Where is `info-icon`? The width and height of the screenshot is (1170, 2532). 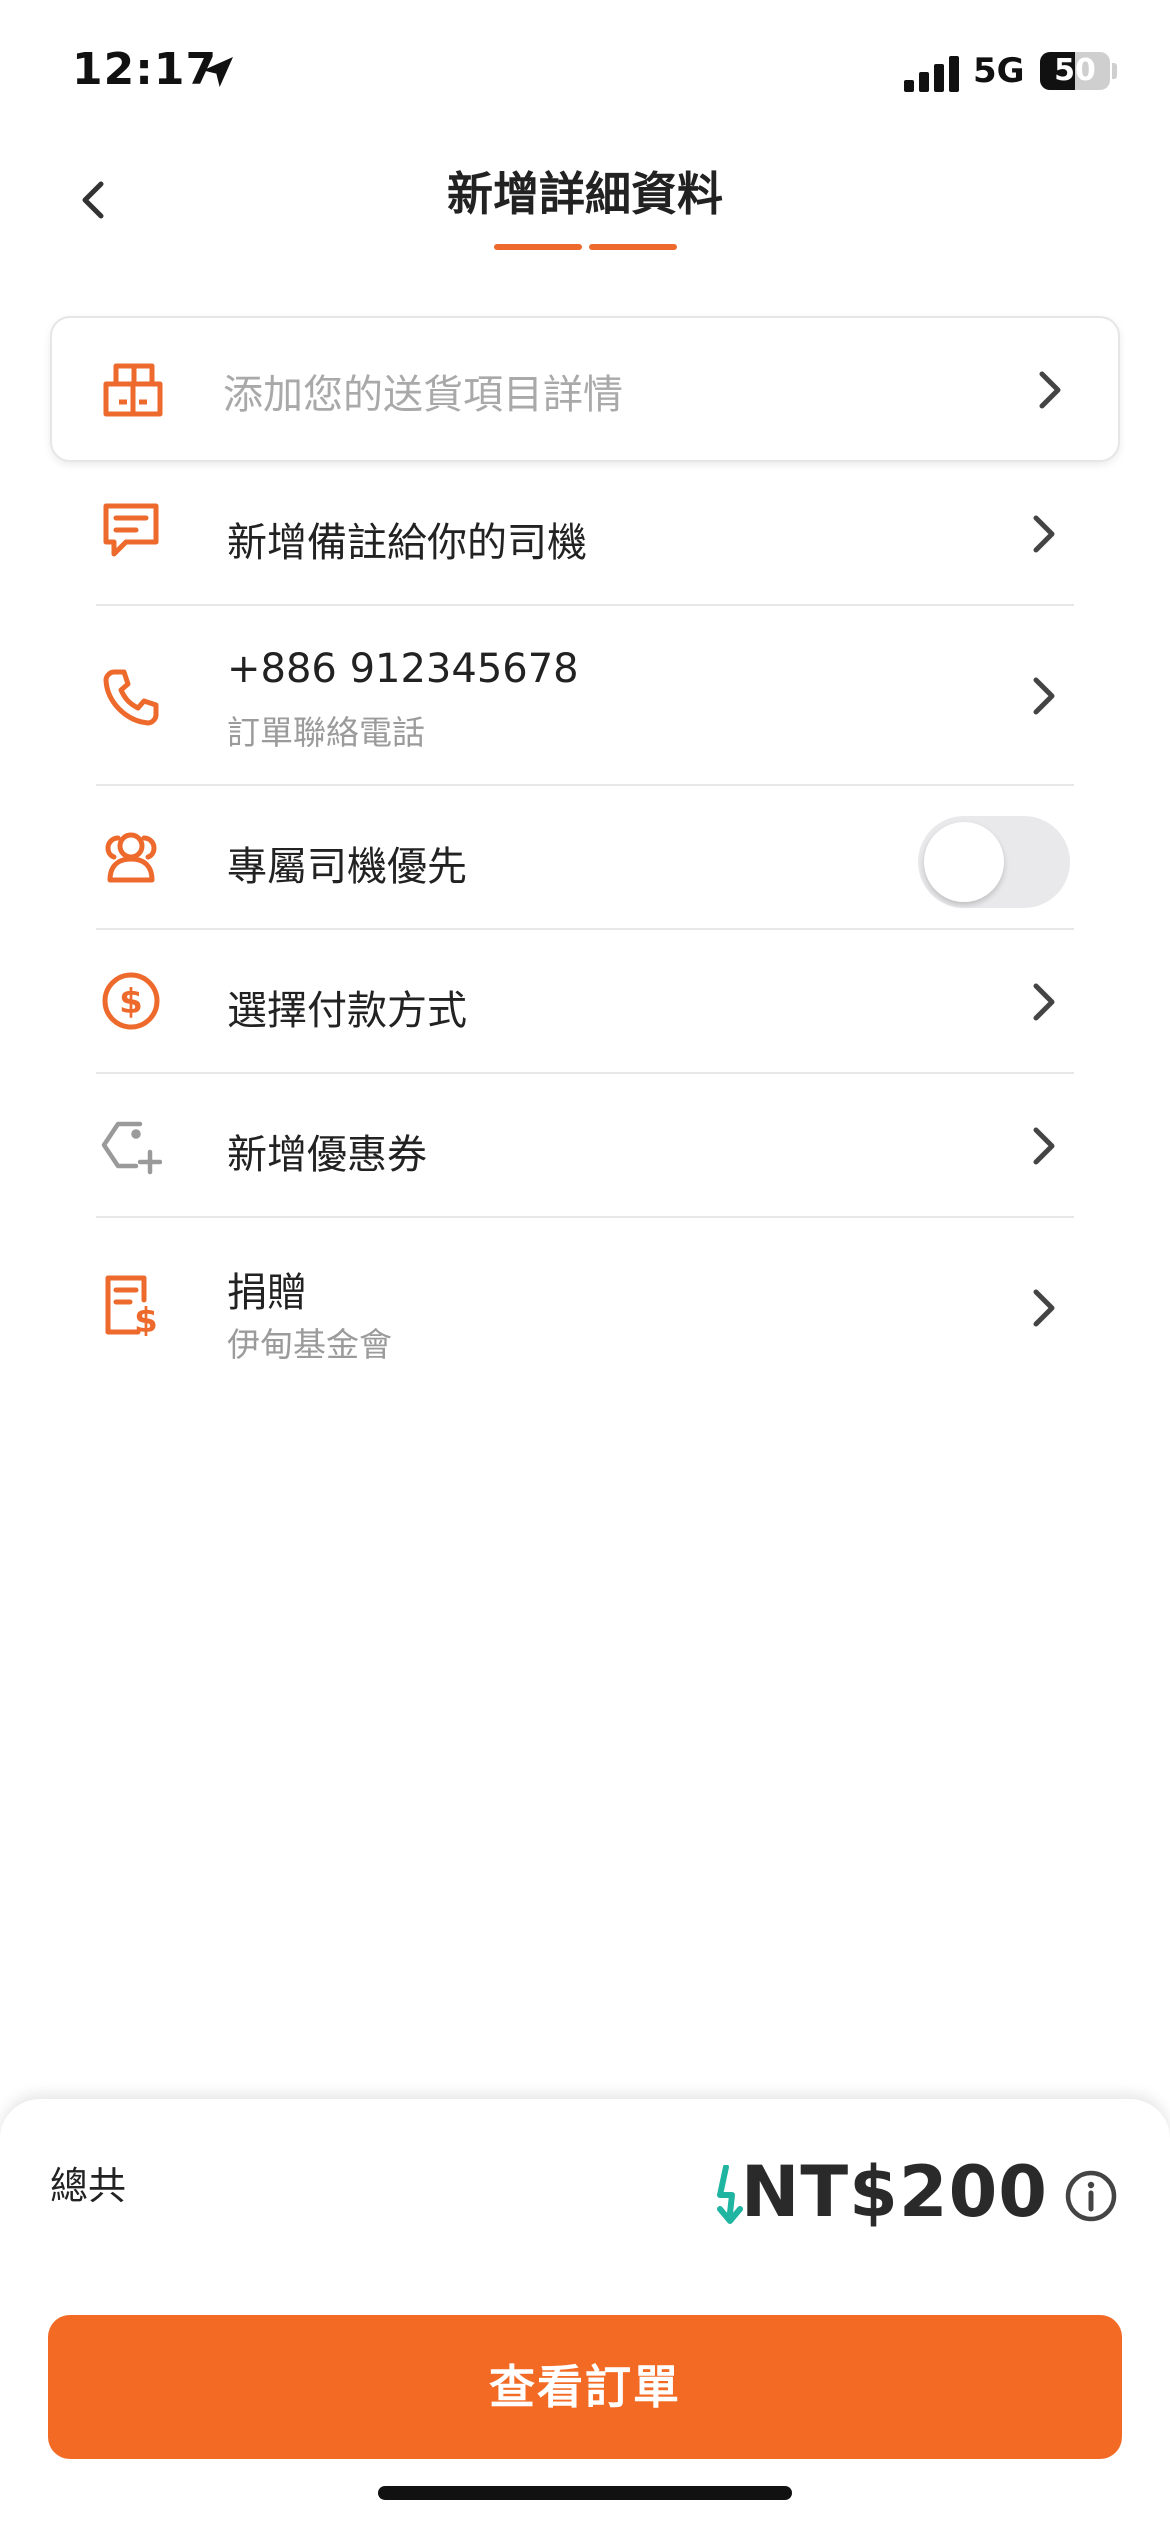
info-icon is located at coordinates (1091, 2196).